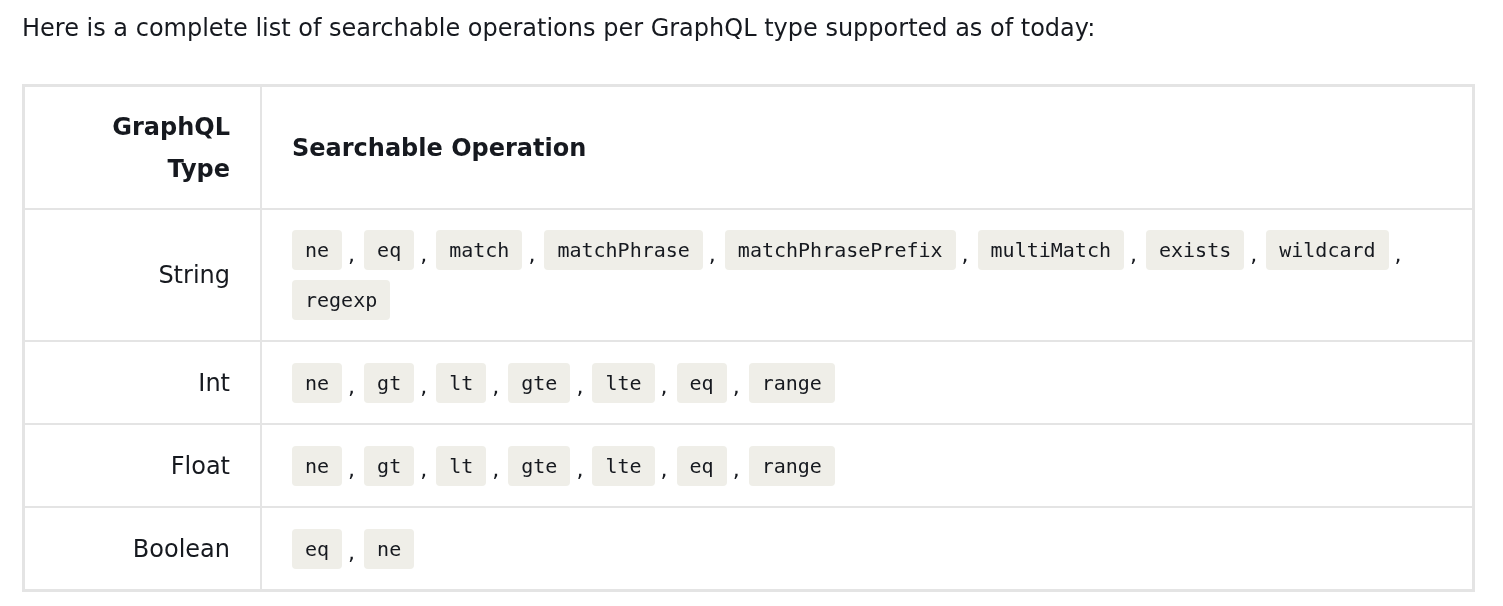 This screenshot has width=1503, height=606. Describe the element at coordinates (439, 147) in the screenshot. I see `column-header: Searchable Operation` at that location.